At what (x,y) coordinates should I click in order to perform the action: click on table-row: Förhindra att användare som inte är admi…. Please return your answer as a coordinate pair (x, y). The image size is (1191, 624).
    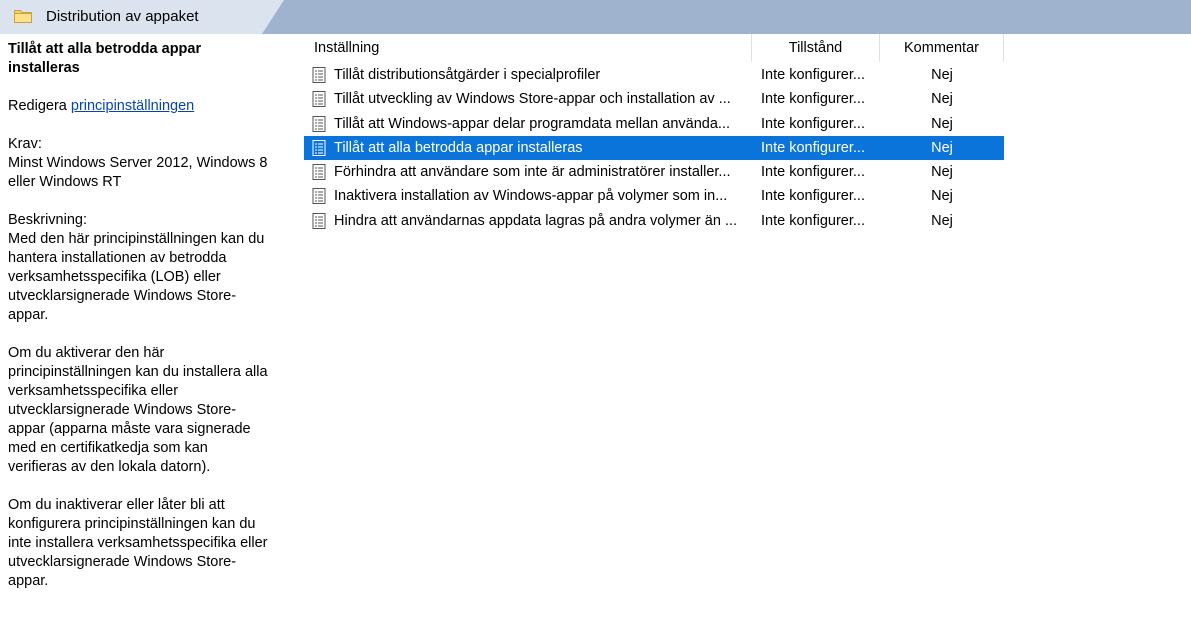
    Looking at the image, I should click on (654, 172).